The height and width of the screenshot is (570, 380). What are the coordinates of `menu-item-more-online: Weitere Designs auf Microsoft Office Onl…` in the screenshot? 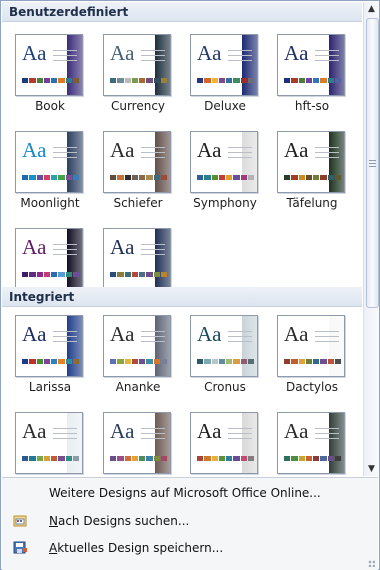 It's located at (190, 493).